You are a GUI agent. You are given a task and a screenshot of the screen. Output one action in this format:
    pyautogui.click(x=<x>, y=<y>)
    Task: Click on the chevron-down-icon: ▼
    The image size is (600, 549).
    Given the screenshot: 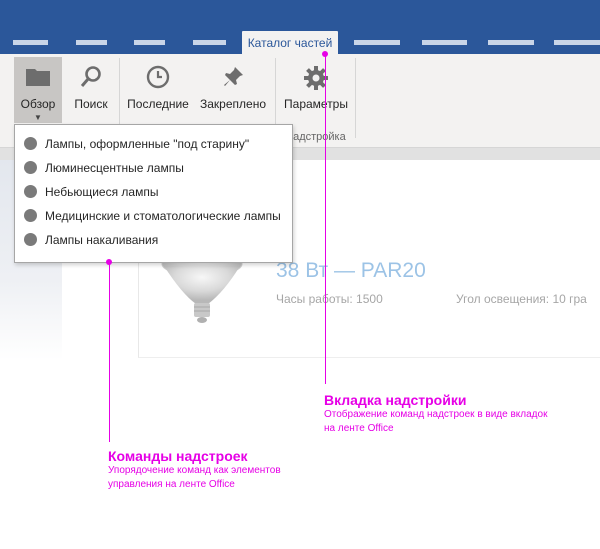 What is the action you would take?
    pyautogui.click(x=38, y=117)
    